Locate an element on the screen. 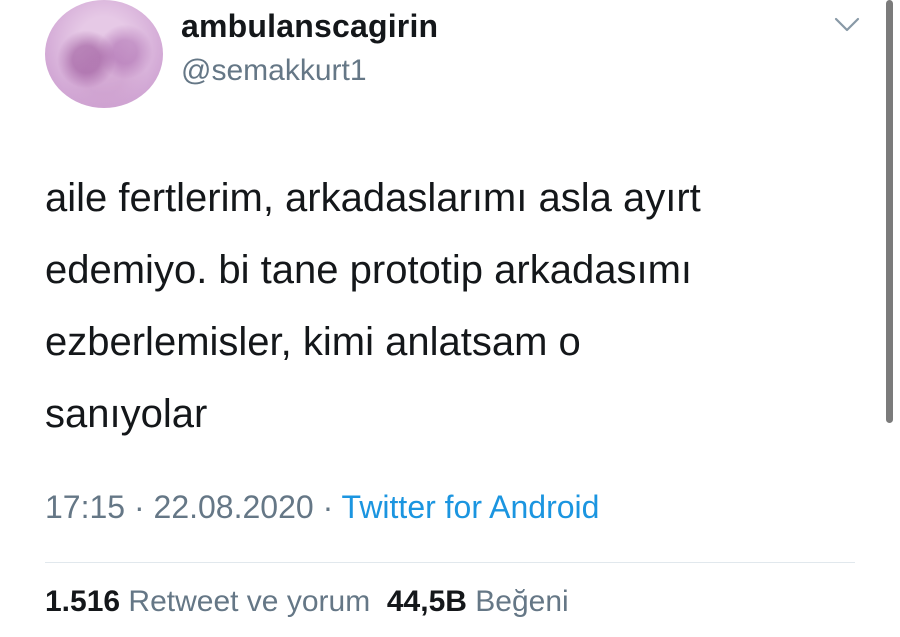 This screenshot has width=900, height=637. chevron-down-icon is located at coordinates (847, 25).